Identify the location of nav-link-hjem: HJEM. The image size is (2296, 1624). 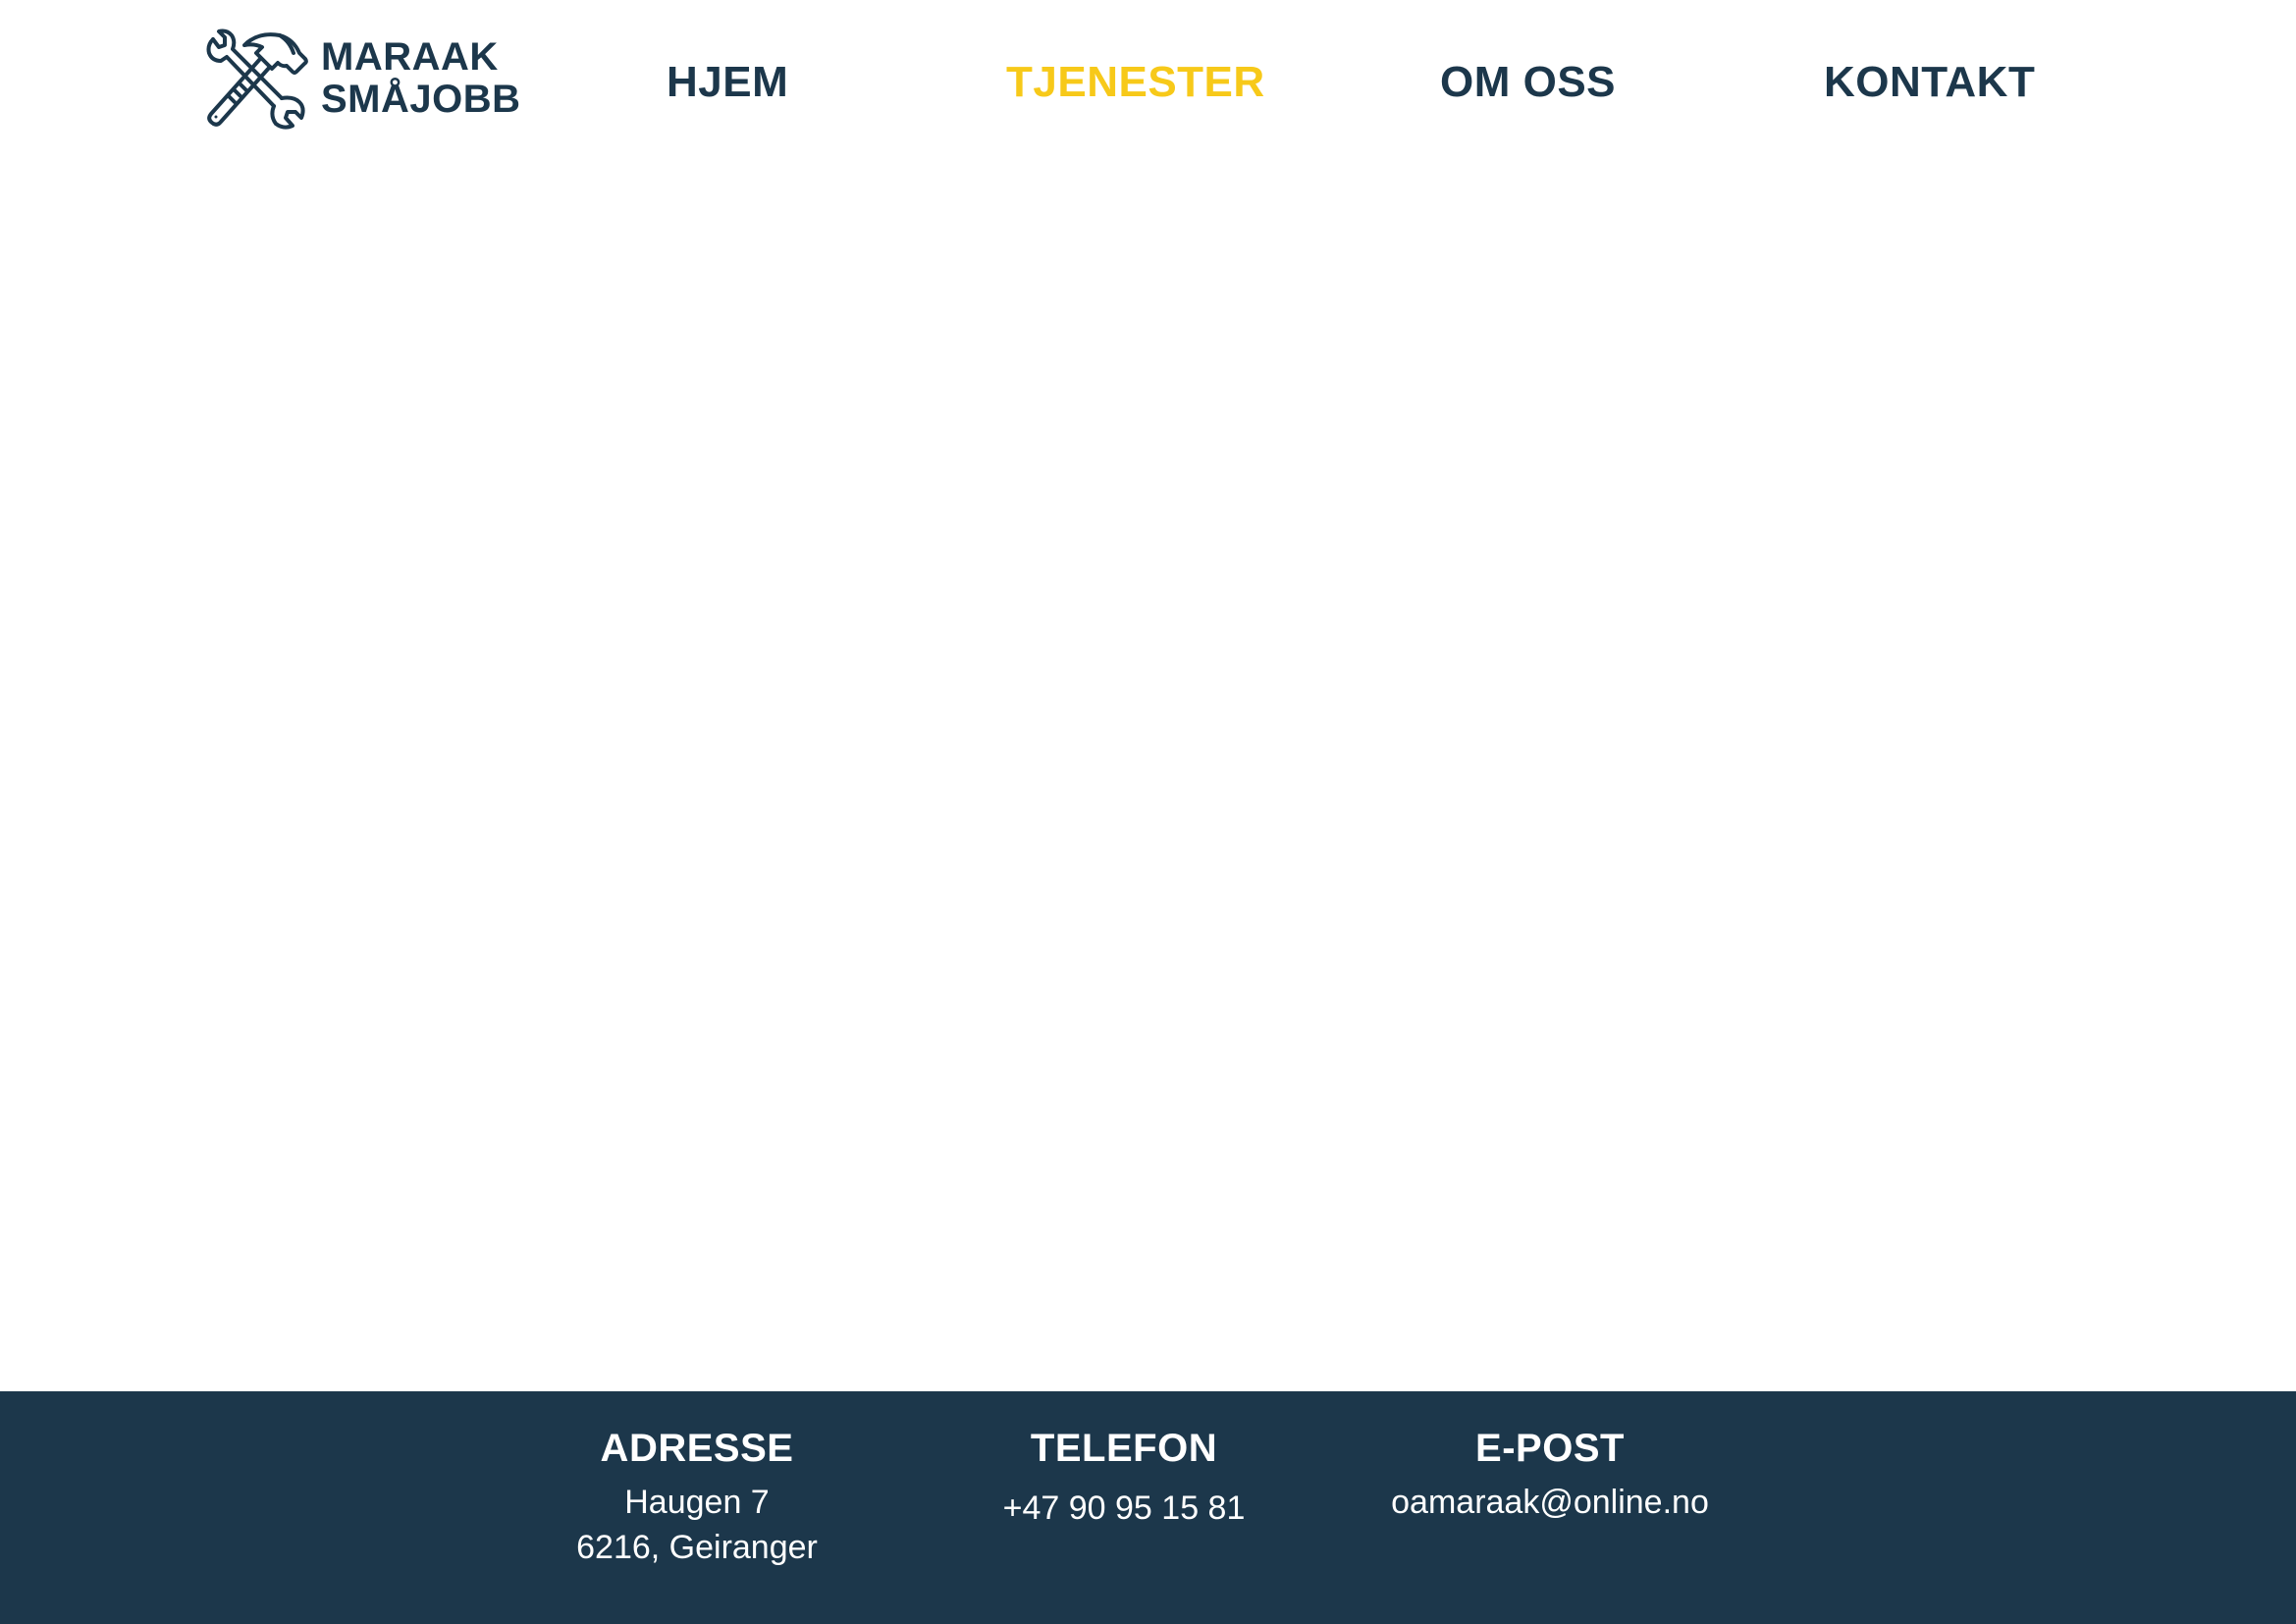
(728, 82).